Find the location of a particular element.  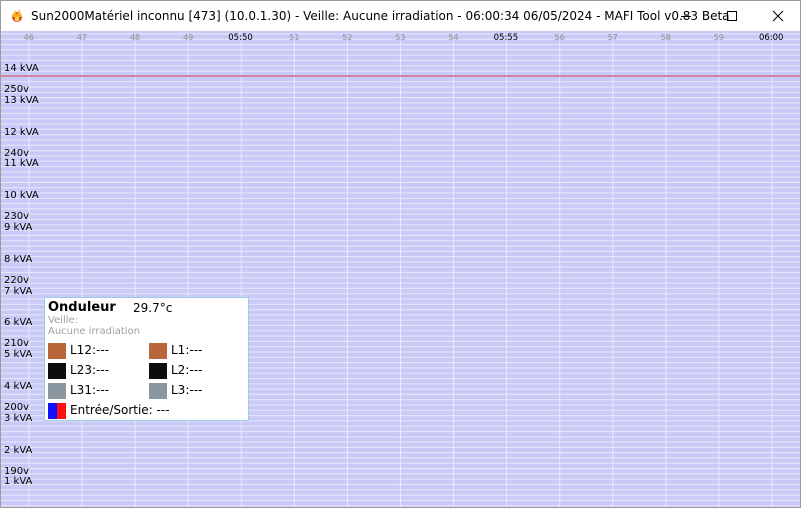

x-tick-label: 59 is located at coordinates (718, 37).